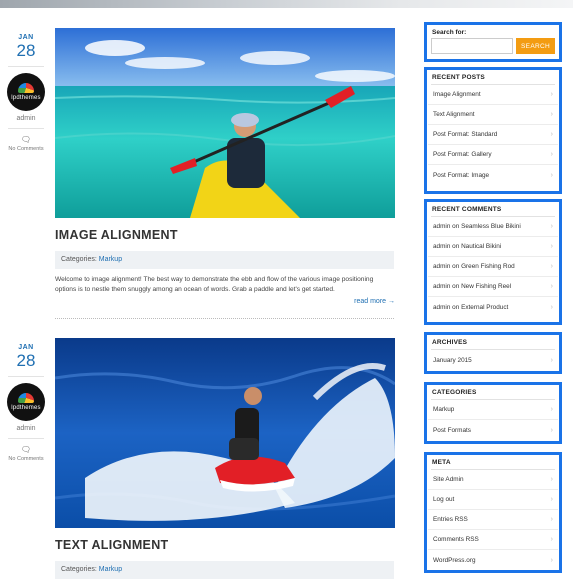 This screenshot has height=581, width=573. I want to click on recent-comment-item: admin on External Product ›, so click(493, 307).